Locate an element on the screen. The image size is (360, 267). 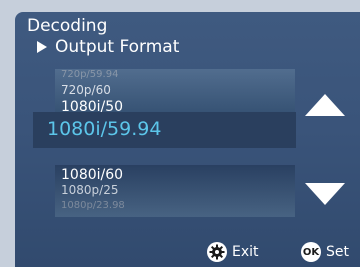
scroll-down-icon is located at coordinates (325, 194).